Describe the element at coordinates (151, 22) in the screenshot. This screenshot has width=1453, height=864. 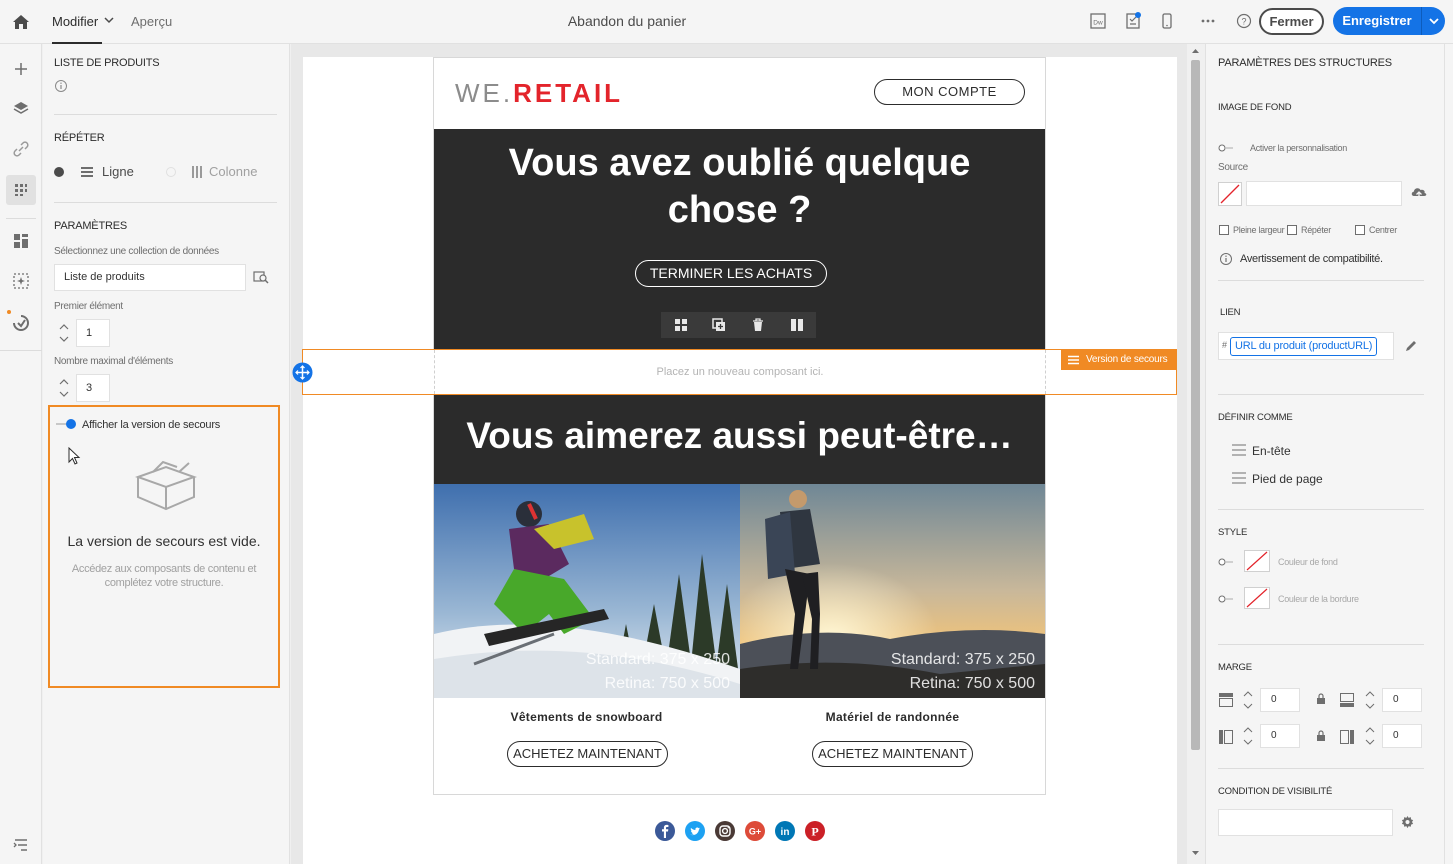
I see `tab-apercu: Aperçu` at that location.